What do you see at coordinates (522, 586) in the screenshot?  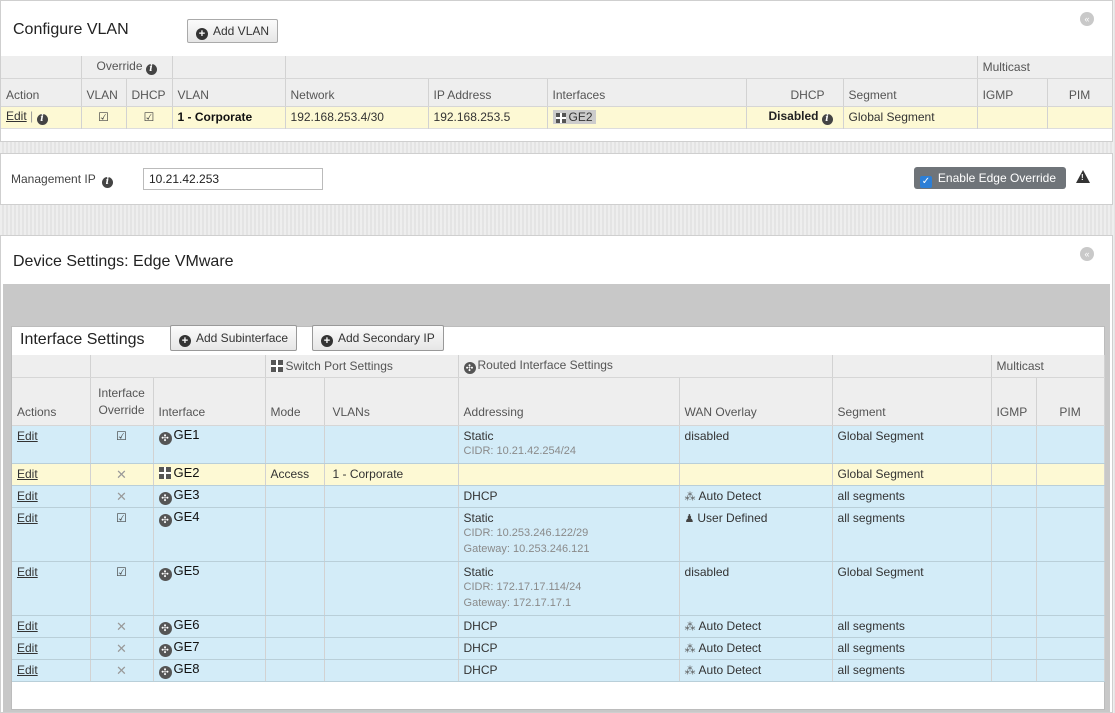 I see `addressing-detail: CIDR: 172.17.17.114/24` at bounding box center [522, 586].